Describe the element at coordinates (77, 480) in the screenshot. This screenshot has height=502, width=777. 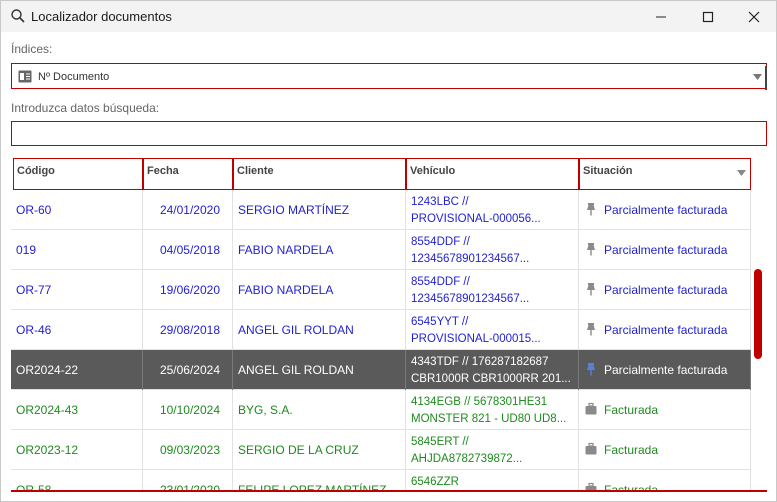
I see `cell-codigo: OR-58` at that location.